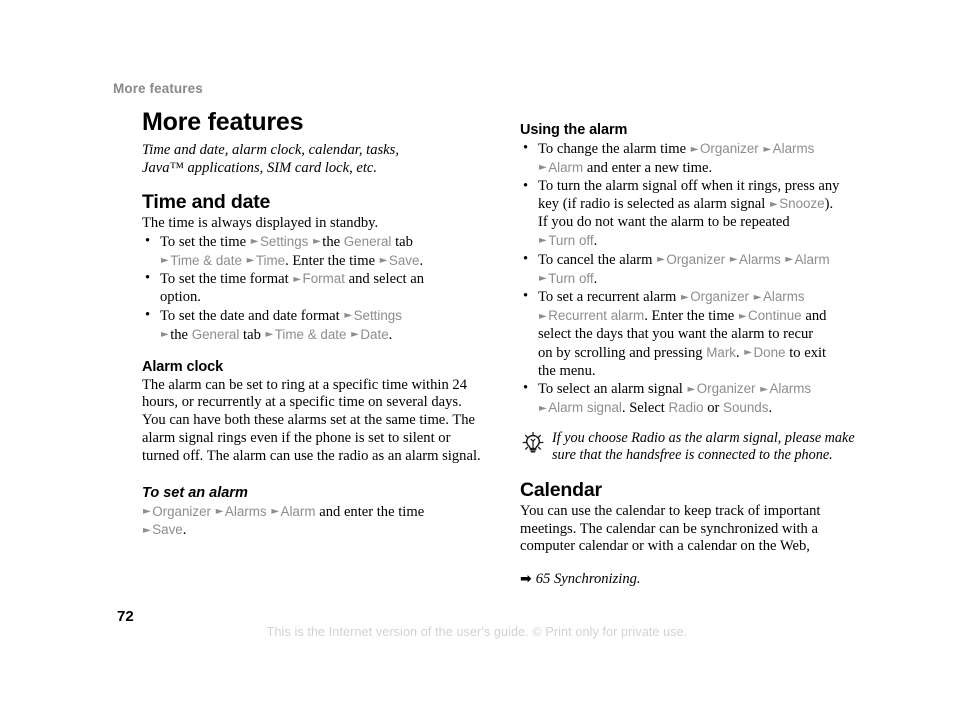 The width and height of the screenshot is (954, 710). Describe the element at coordinates (195, 492) in the screenshot. I see `subheading-to-set-an-alarm: To set an alarm` at that location.